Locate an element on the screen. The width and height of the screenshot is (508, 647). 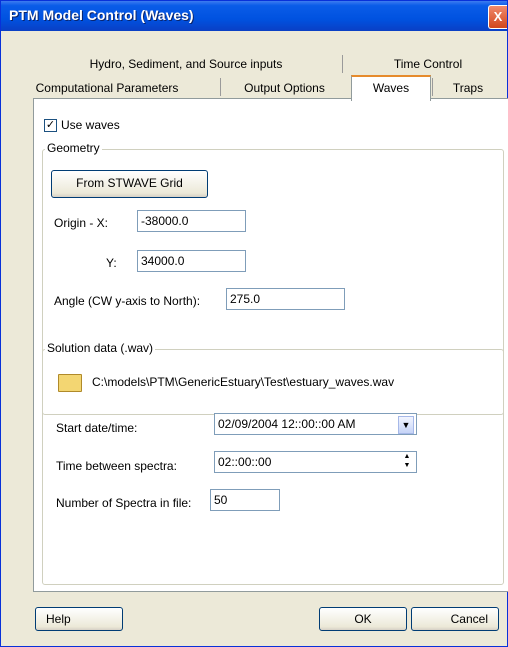
spin-up-icon: ▲ is located at coordinates (407, 457).